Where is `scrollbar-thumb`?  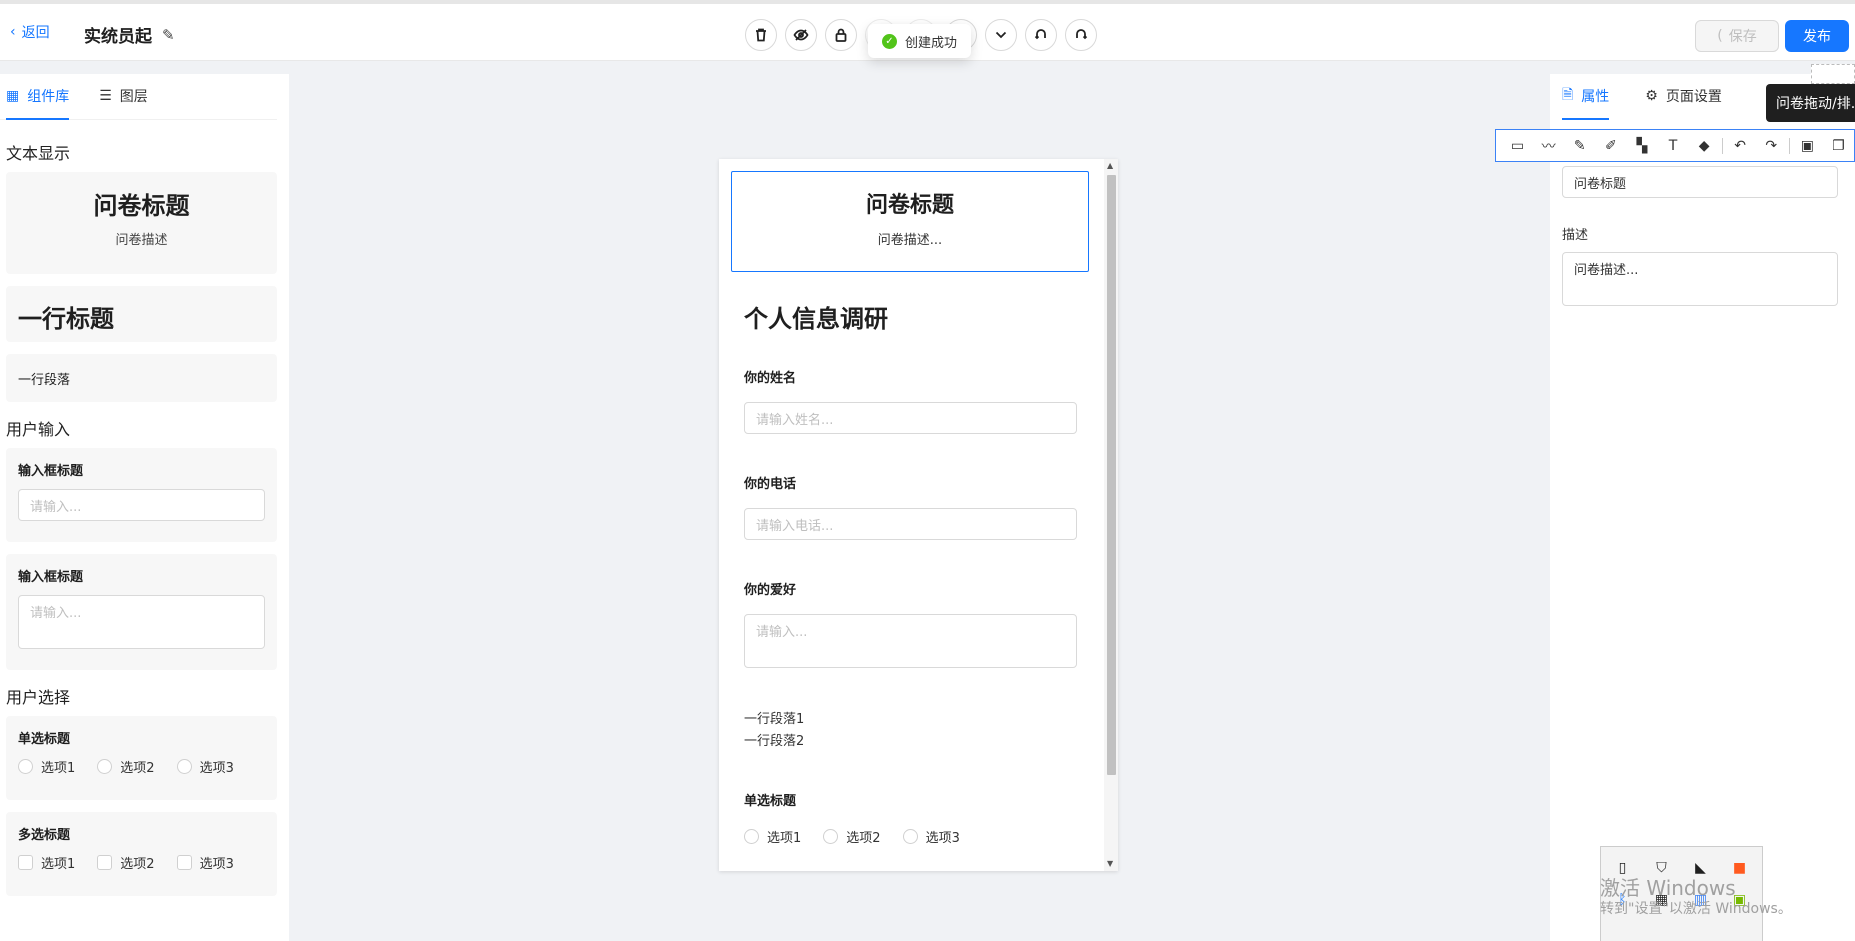
scrollbar-thumb is located at coordinates (1111, 475).